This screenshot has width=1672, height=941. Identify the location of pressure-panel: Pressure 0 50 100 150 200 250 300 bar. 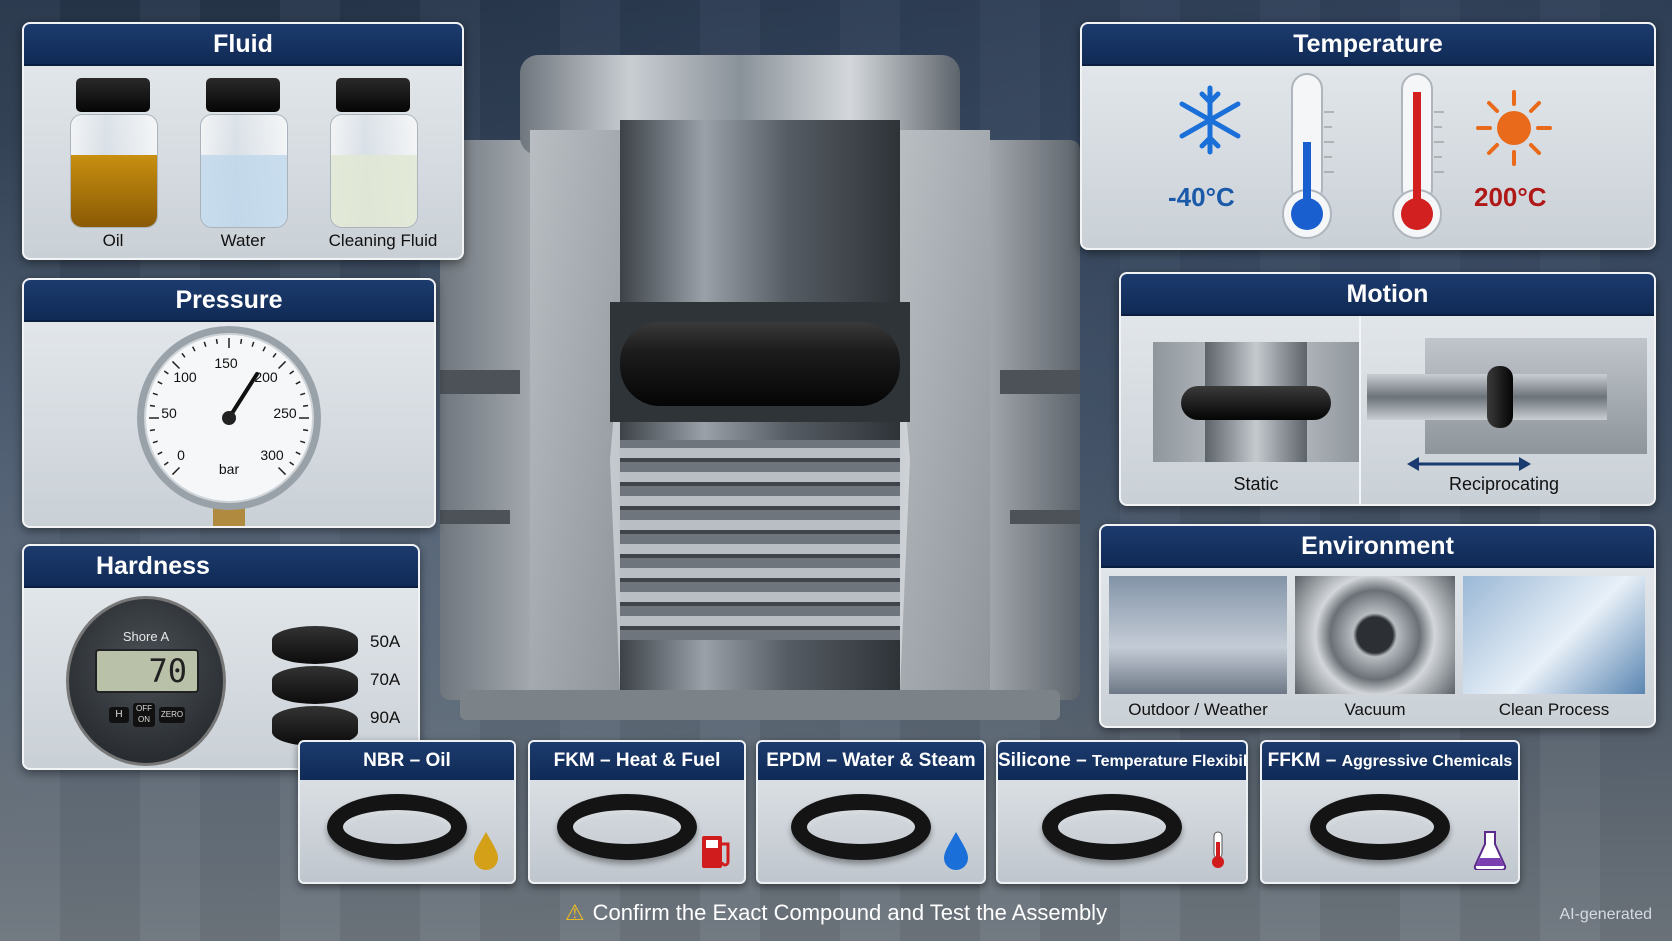
(229, 403).